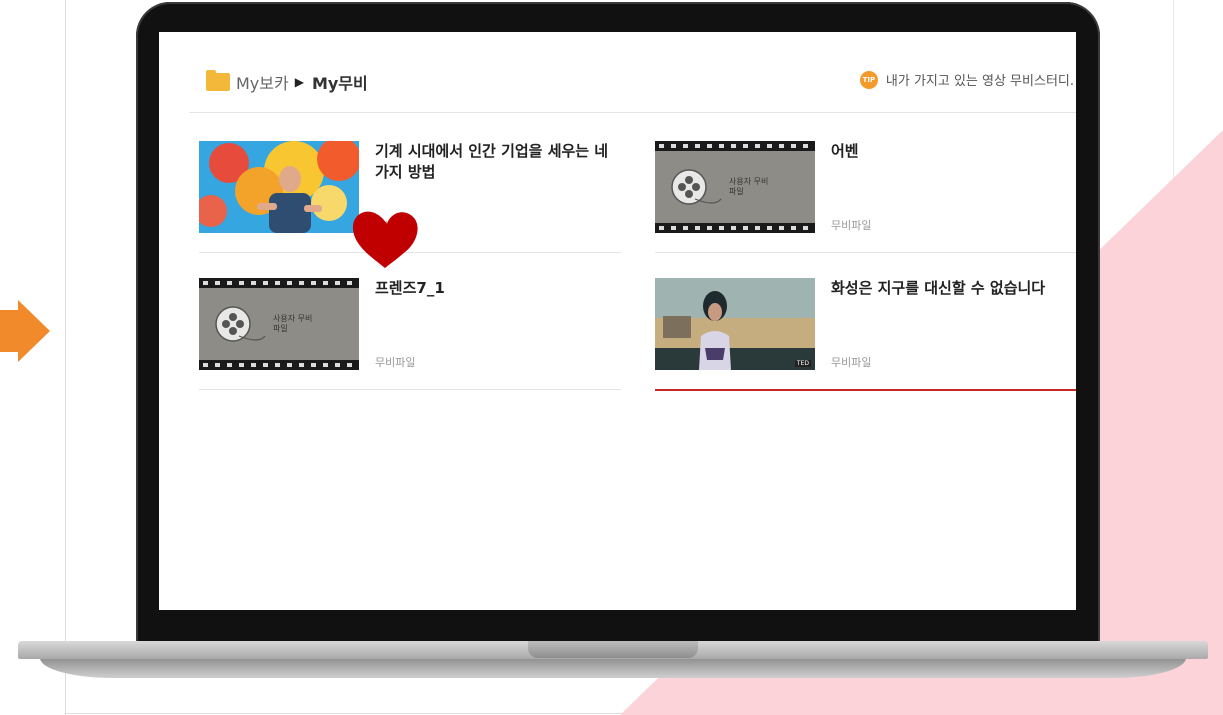  I want to click on tip-banner: TIP 내가 가지고 있는 영상 무비스터디., so click(966, 79).